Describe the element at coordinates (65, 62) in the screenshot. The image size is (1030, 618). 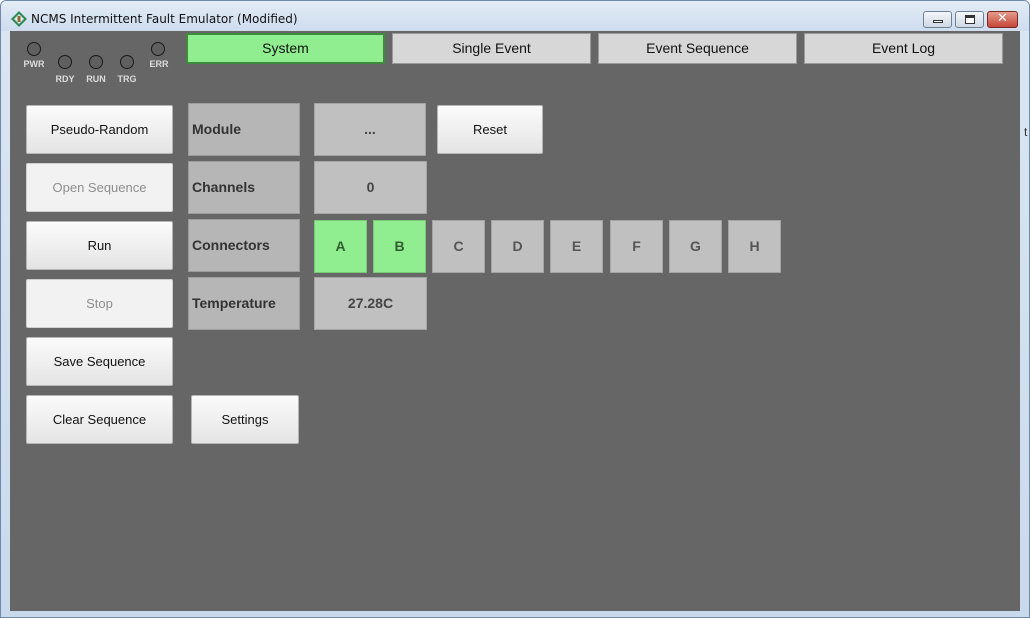
I see `led-rdy` at that location.